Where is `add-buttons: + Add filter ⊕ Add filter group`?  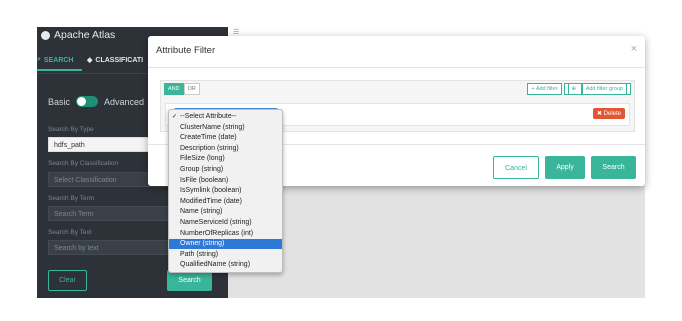
add-buttons: + Add filter ⊕ Add filter group is located at coordinates (579, 89).